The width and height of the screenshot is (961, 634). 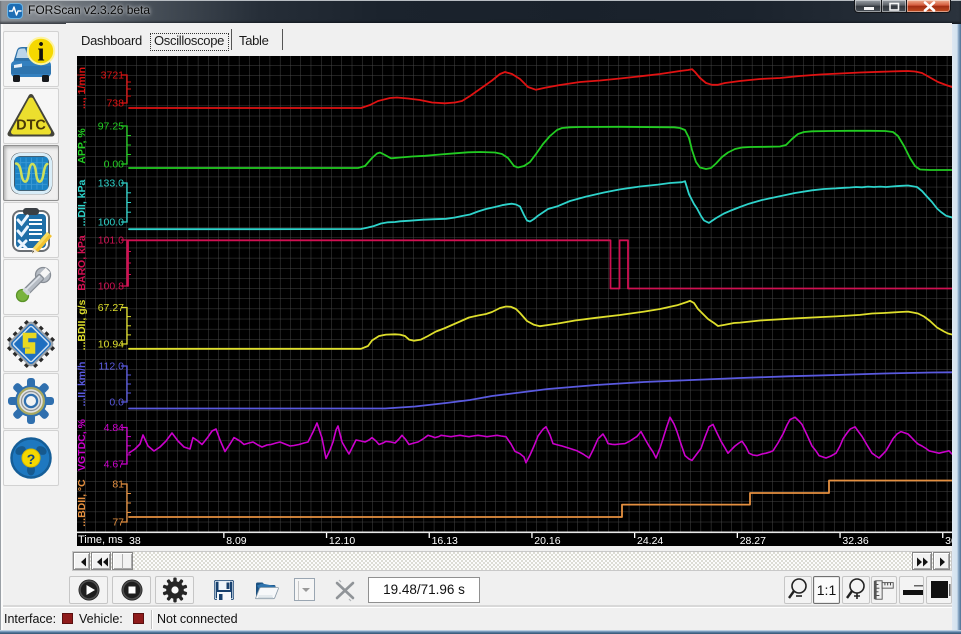 I want to click on svg-text: VGTDC, %, so click(x=82, y=444).